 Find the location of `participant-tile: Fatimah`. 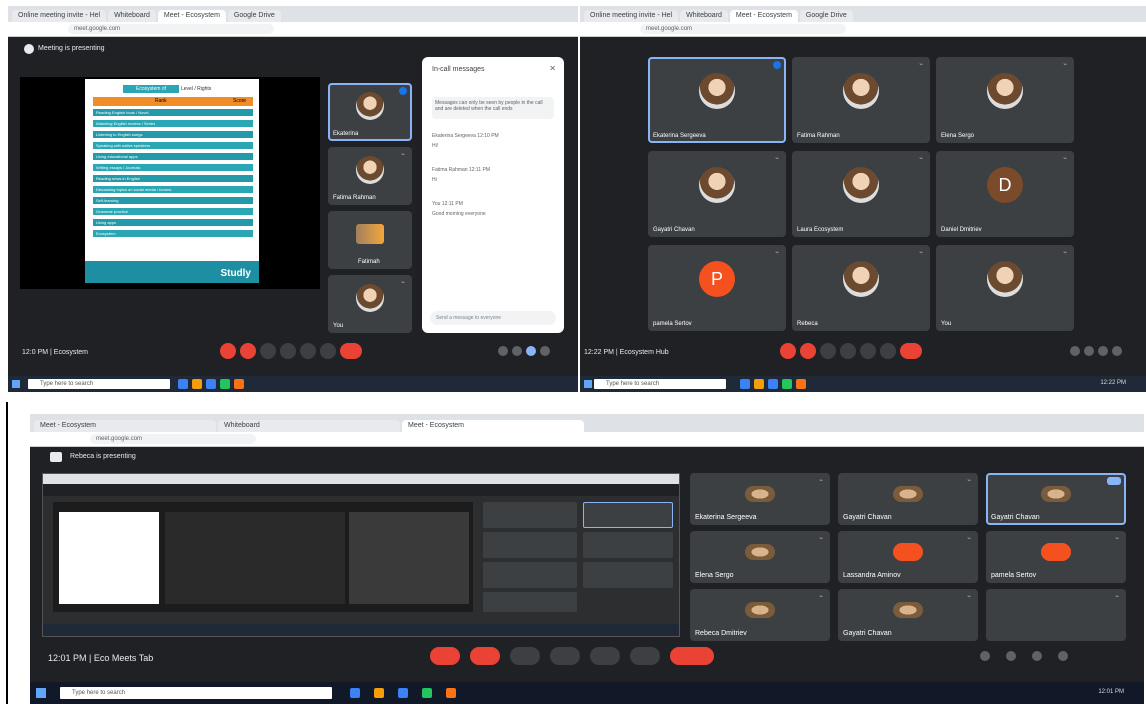

participant-tile: Fatimah is located at coordinates (370, 240).